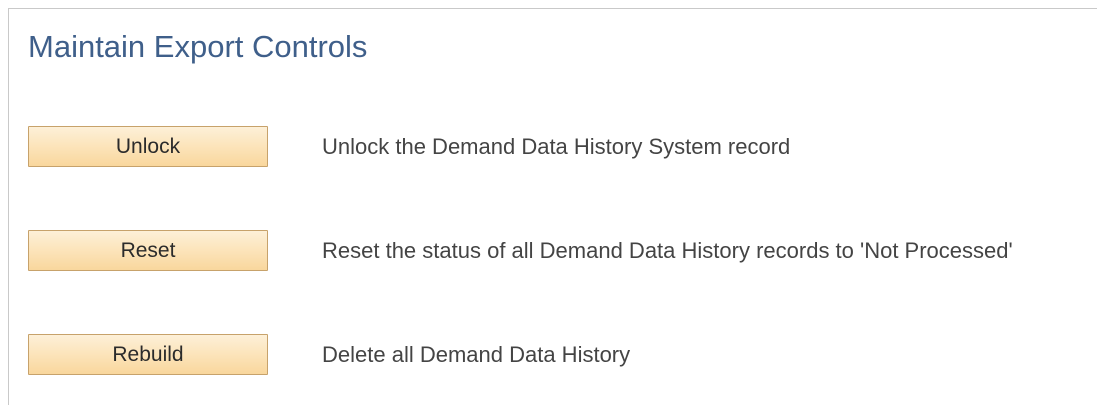 The height and width of the screenshot is (405, 1097). Describe the element at coordinates (148, 250) in the screenshot. I see `reset-button: Reset` at that location.